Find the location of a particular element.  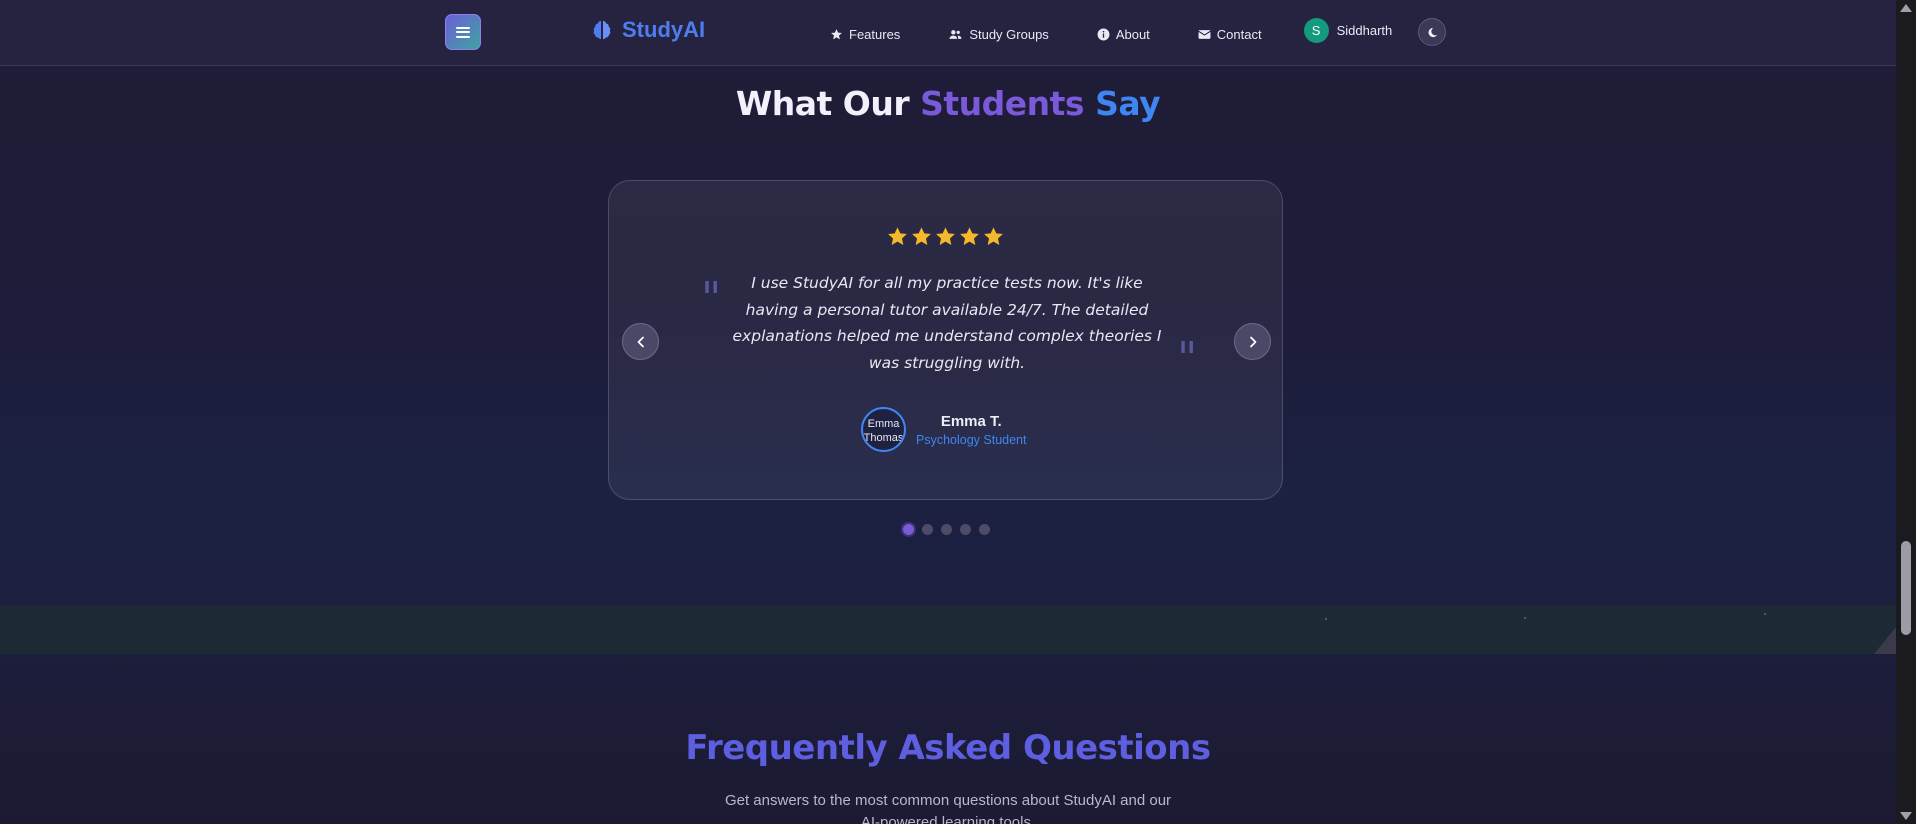

theme-toggle-button is located at coordinates (1432, 32).